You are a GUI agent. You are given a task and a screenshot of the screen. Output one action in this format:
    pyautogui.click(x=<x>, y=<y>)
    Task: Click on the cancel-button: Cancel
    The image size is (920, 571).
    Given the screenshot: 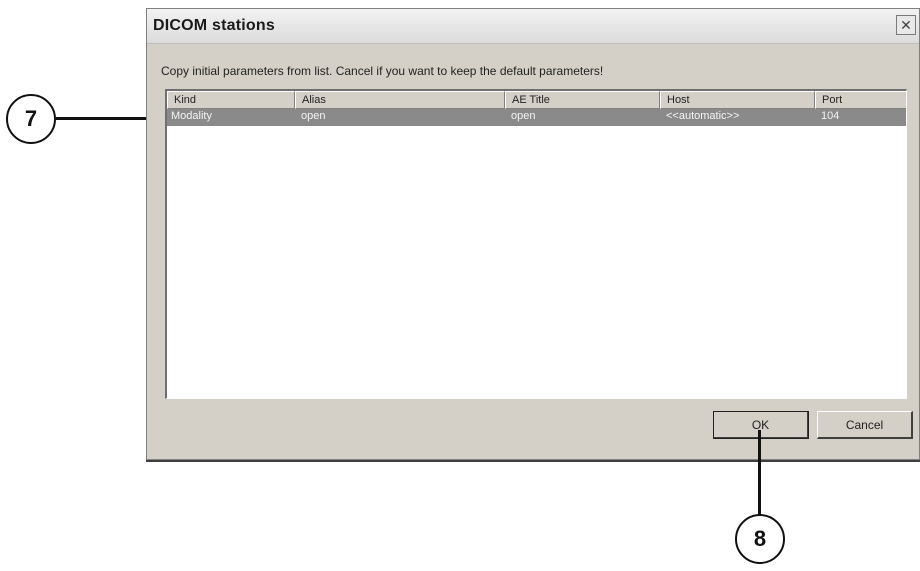 What is the action you would take?
    pyautogui.click(x=865, y=425)
    